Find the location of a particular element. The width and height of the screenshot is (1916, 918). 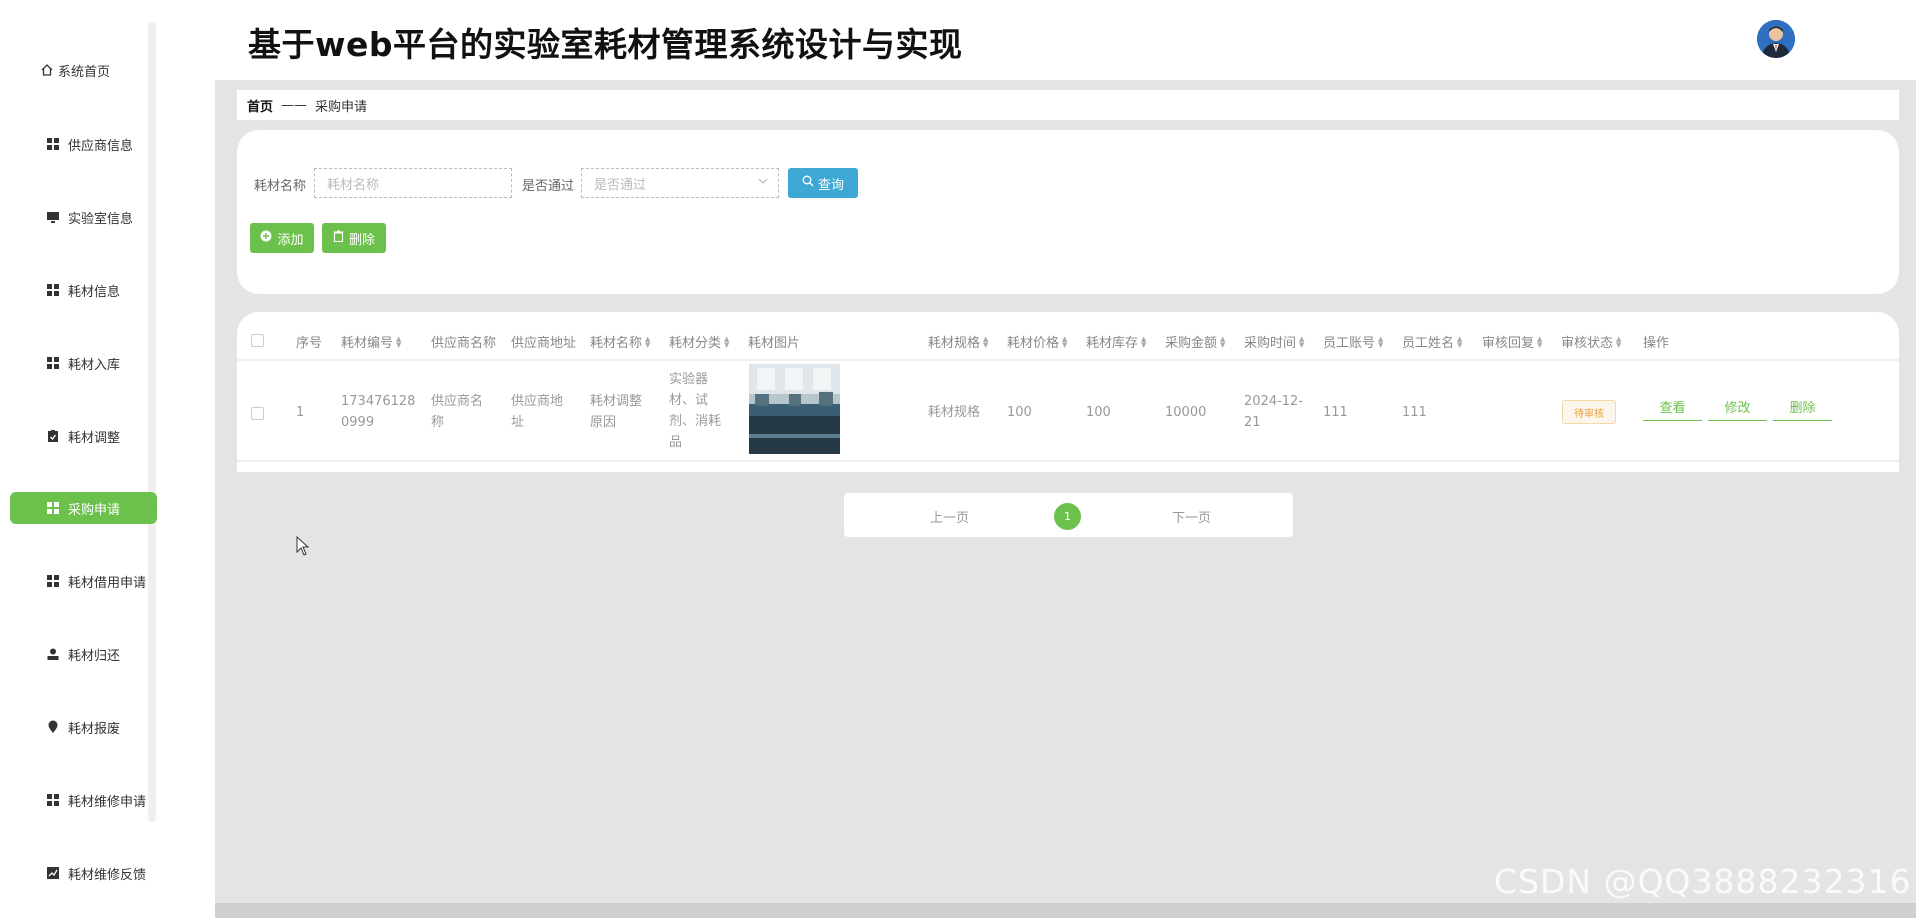

column-header-label: 耗材价格 is located at coordinates (1033, 343).